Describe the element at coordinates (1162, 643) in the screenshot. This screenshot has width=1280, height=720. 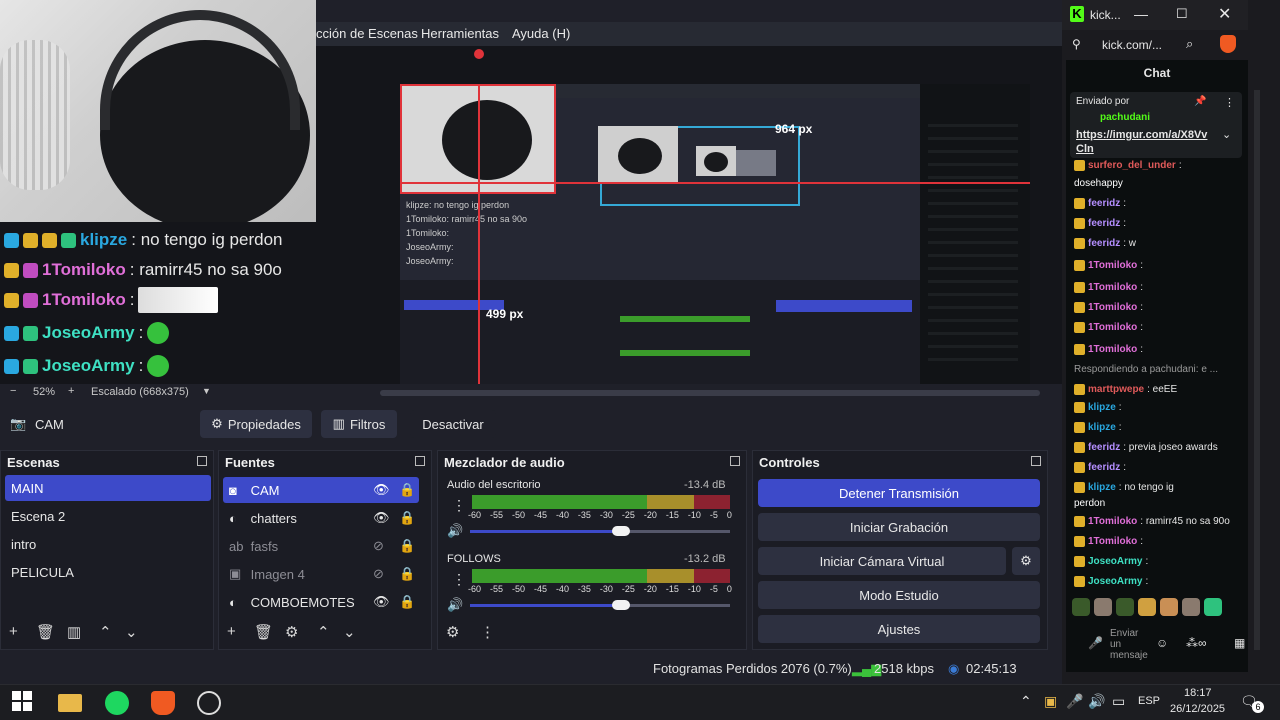
I see `emoji-icon: ☺` at that location.